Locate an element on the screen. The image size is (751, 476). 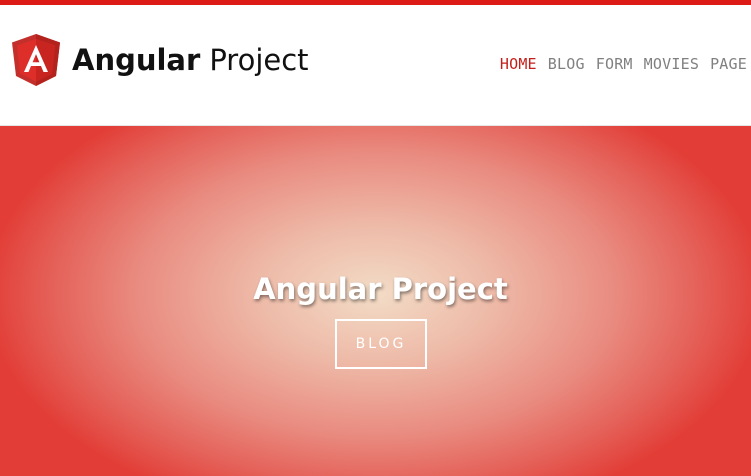
nav-item-blog: BLOG is located at coordinates (566, 64).